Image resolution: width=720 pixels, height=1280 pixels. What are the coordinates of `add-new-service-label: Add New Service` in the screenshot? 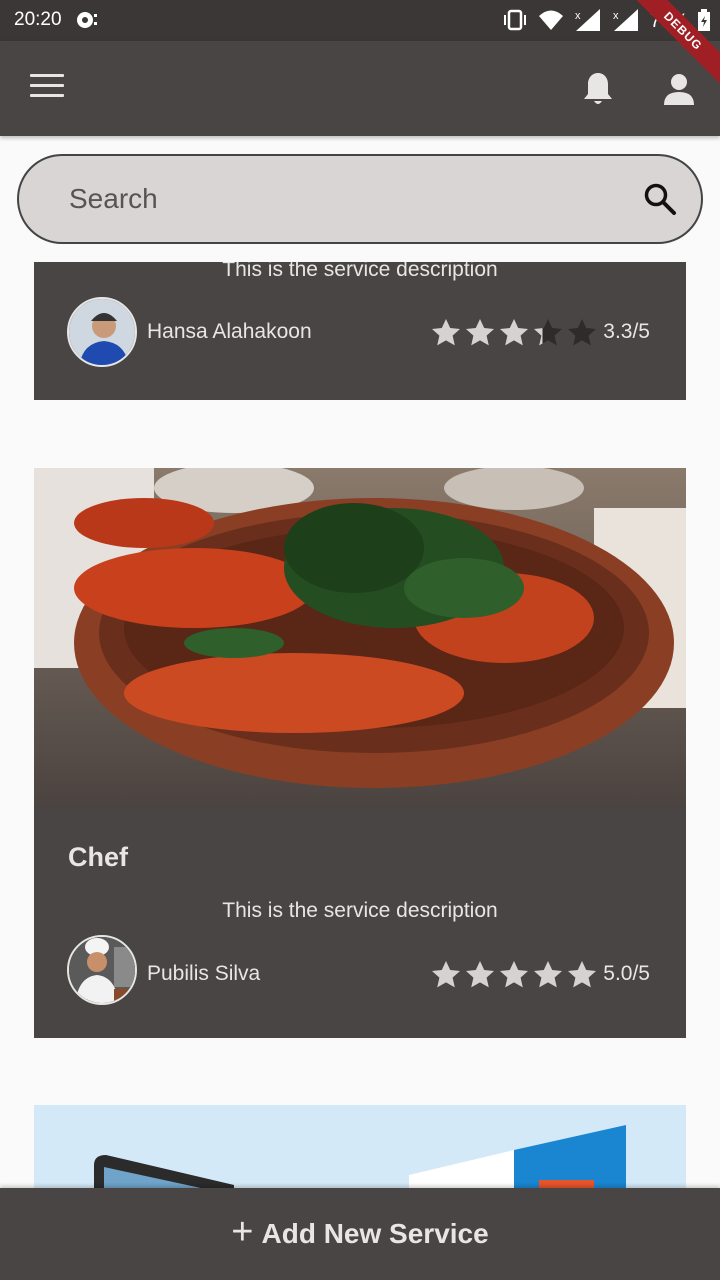 It's located at (375, 1233).